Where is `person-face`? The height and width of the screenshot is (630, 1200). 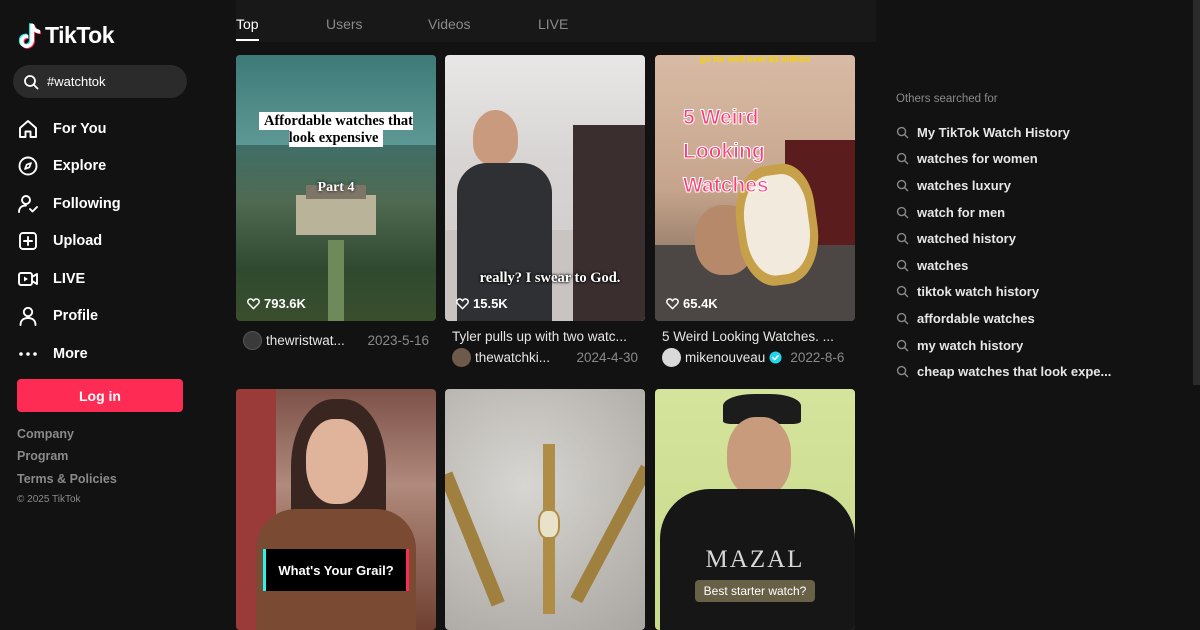
person-face is located at coordinates (337, 461).